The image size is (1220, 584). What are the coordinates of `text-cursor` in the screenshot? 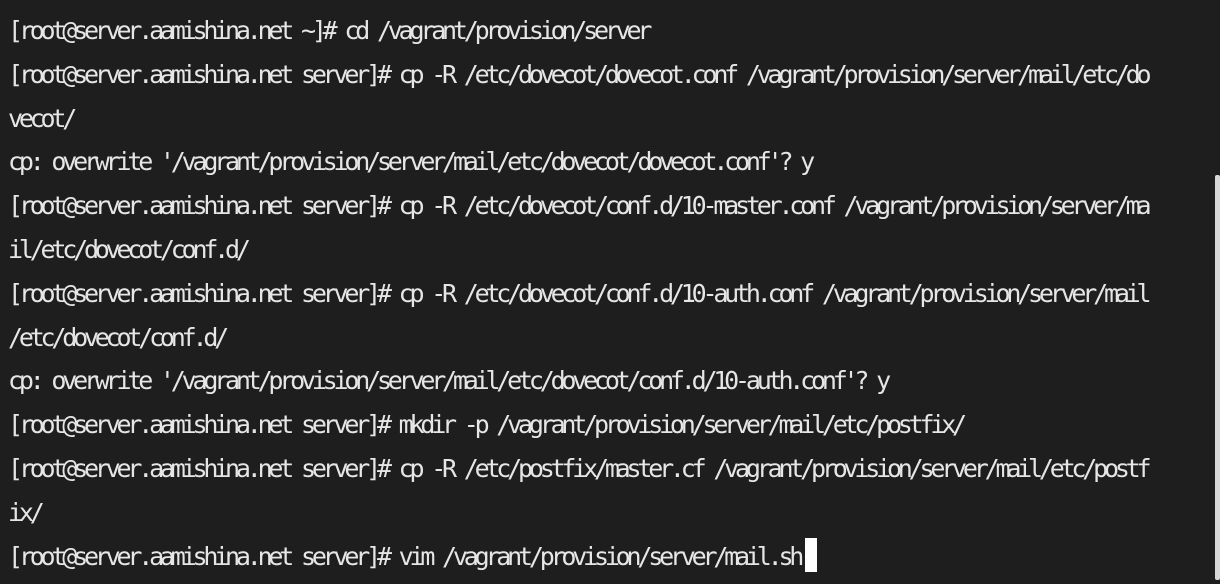 It's located at (811, 554).